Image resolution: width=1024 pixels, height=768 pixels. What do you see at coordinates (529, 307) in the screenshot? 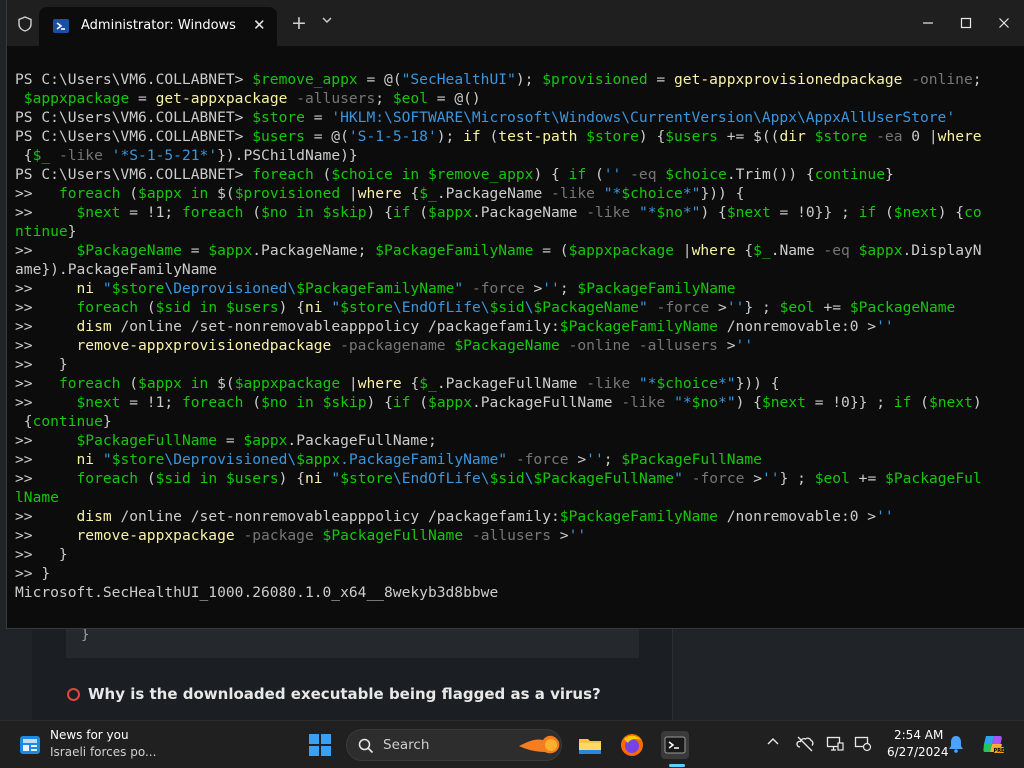
I see `terminal-token: \` at bounding box center [529, 307].